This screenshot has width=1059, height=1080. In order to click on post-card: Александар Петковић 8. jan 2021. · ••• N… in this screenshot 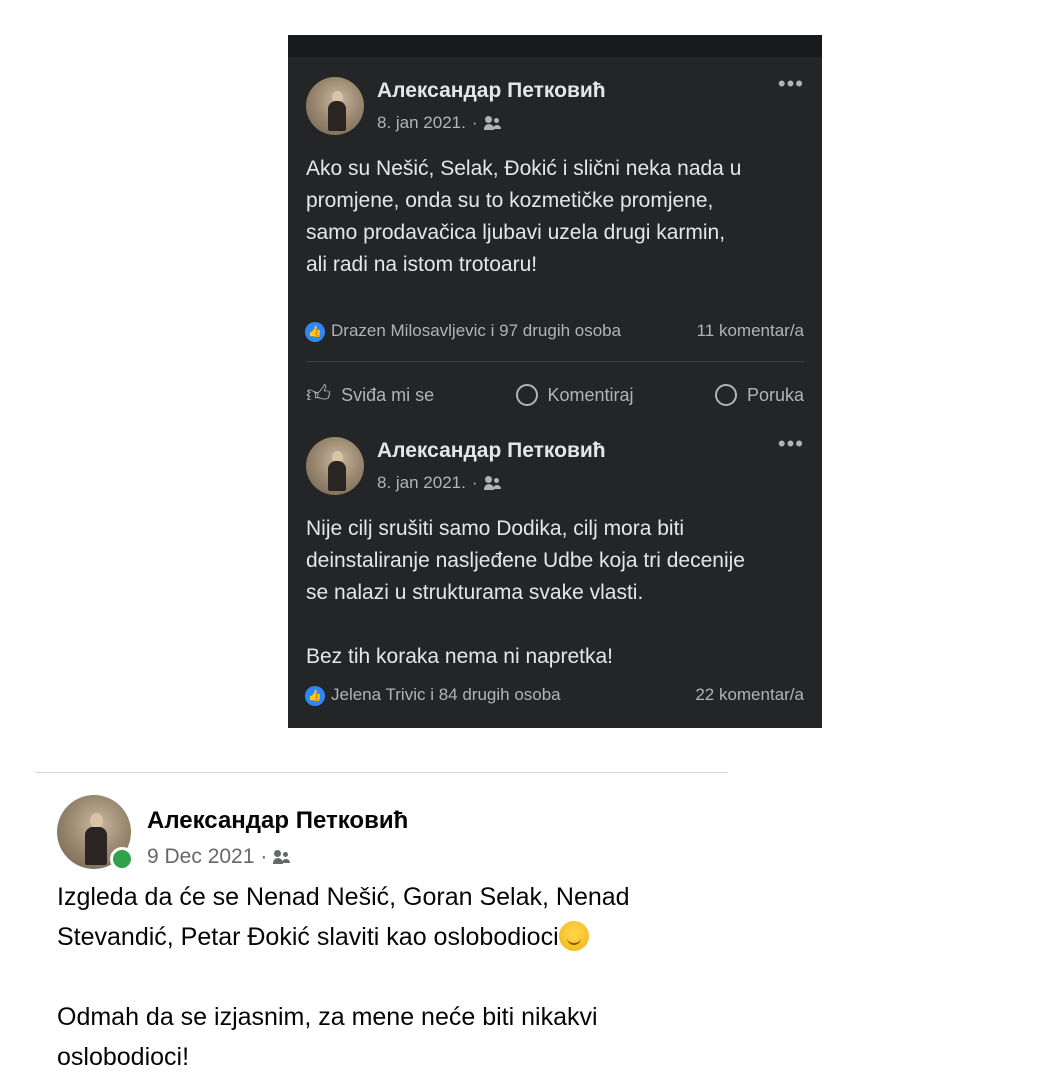, I will do `click(555, 572)`.